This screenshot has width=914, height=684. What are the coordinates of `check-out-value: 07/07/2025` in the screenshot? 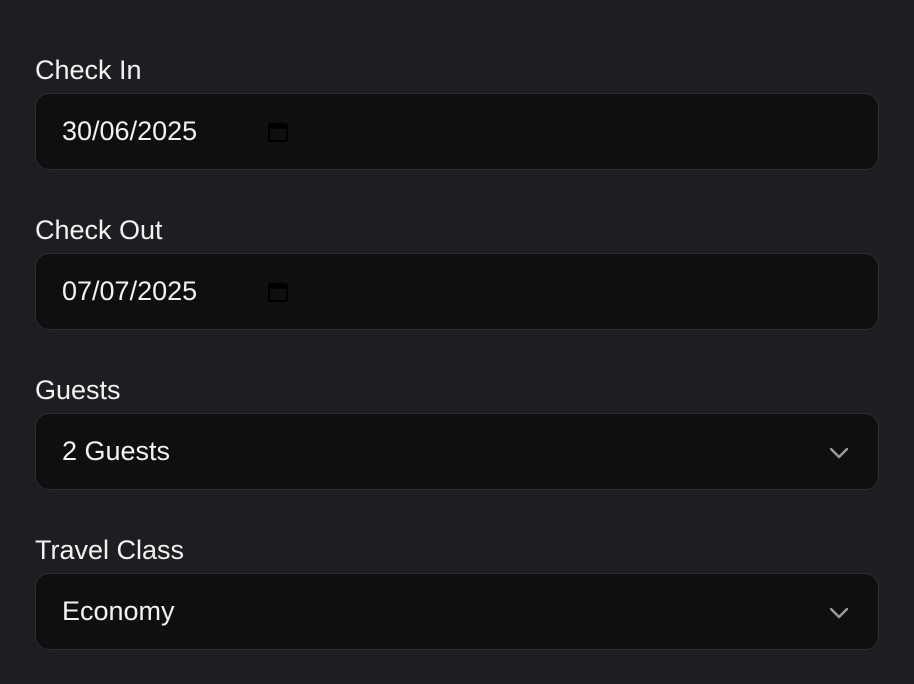 It's located at (129, 291).